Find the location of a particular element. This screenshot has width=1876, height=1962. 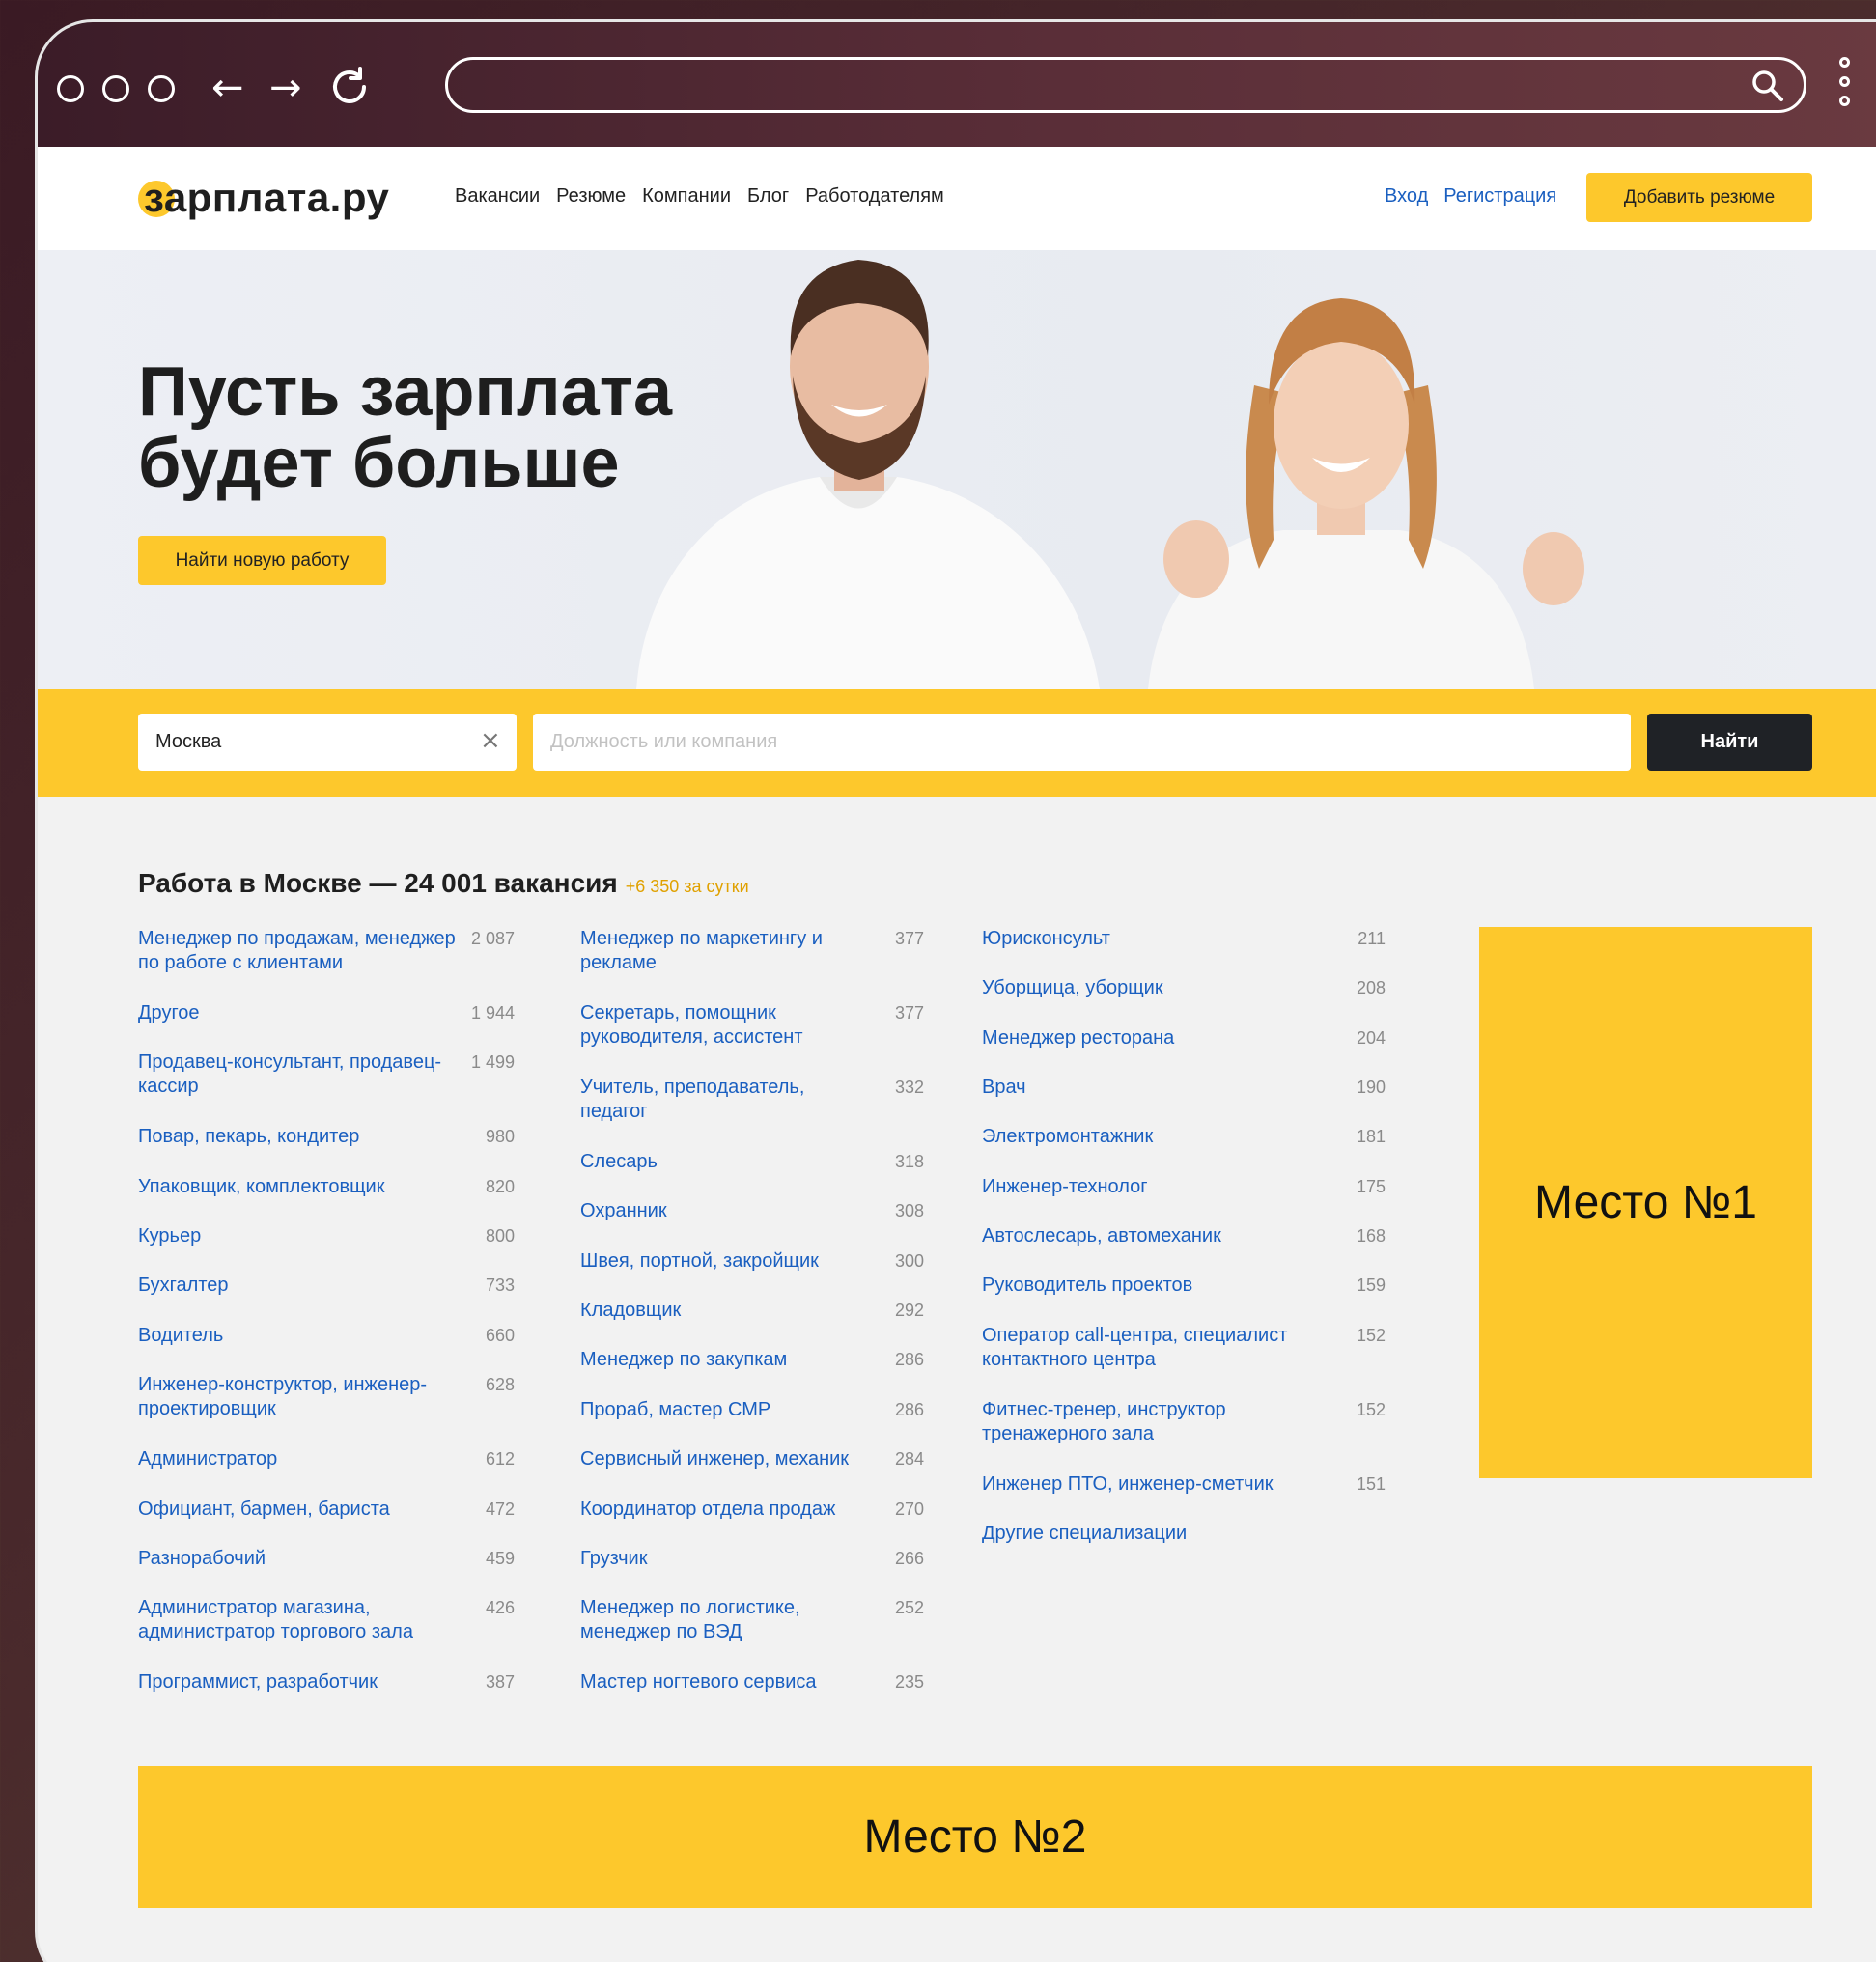

browser-menu-icon is located at coordinates (1845, 86).